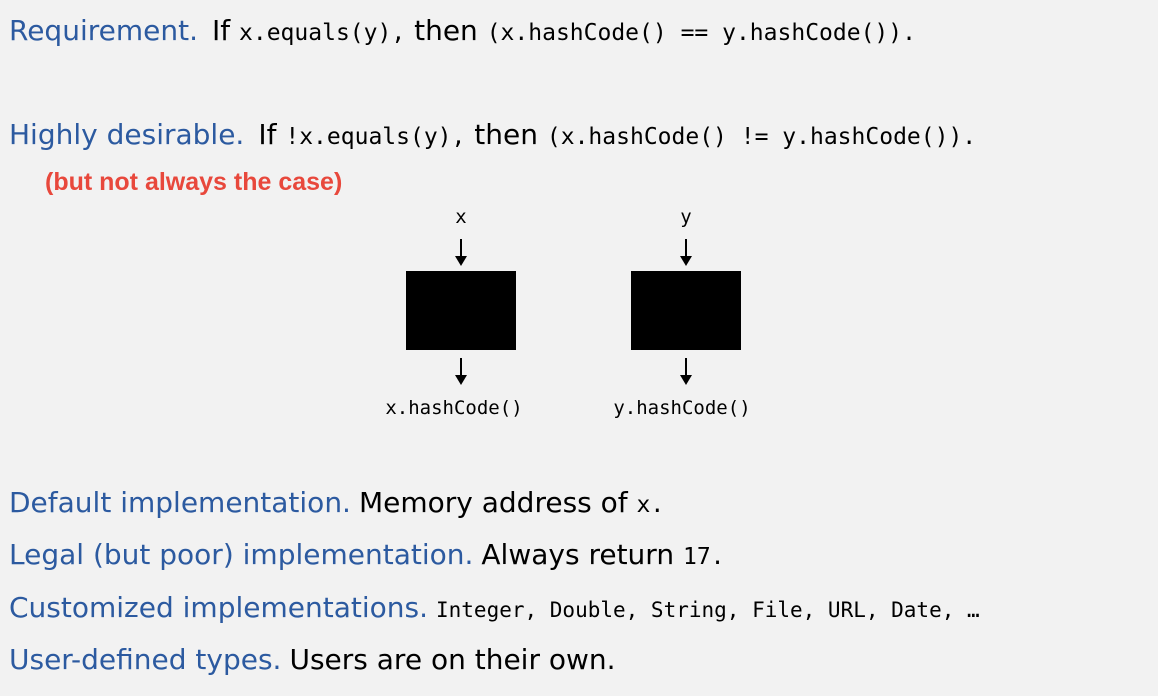 This screenshot has height=696, width=1158. Describe the element at coordinates (493, 502) in the screenshot. I see `default-impl-text: Memory address of` at that location.